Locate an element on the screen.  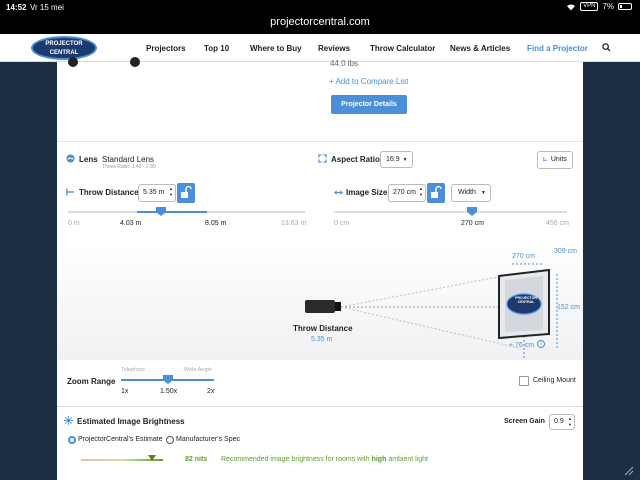
info-icon: i is located at coordinates (541, 344).